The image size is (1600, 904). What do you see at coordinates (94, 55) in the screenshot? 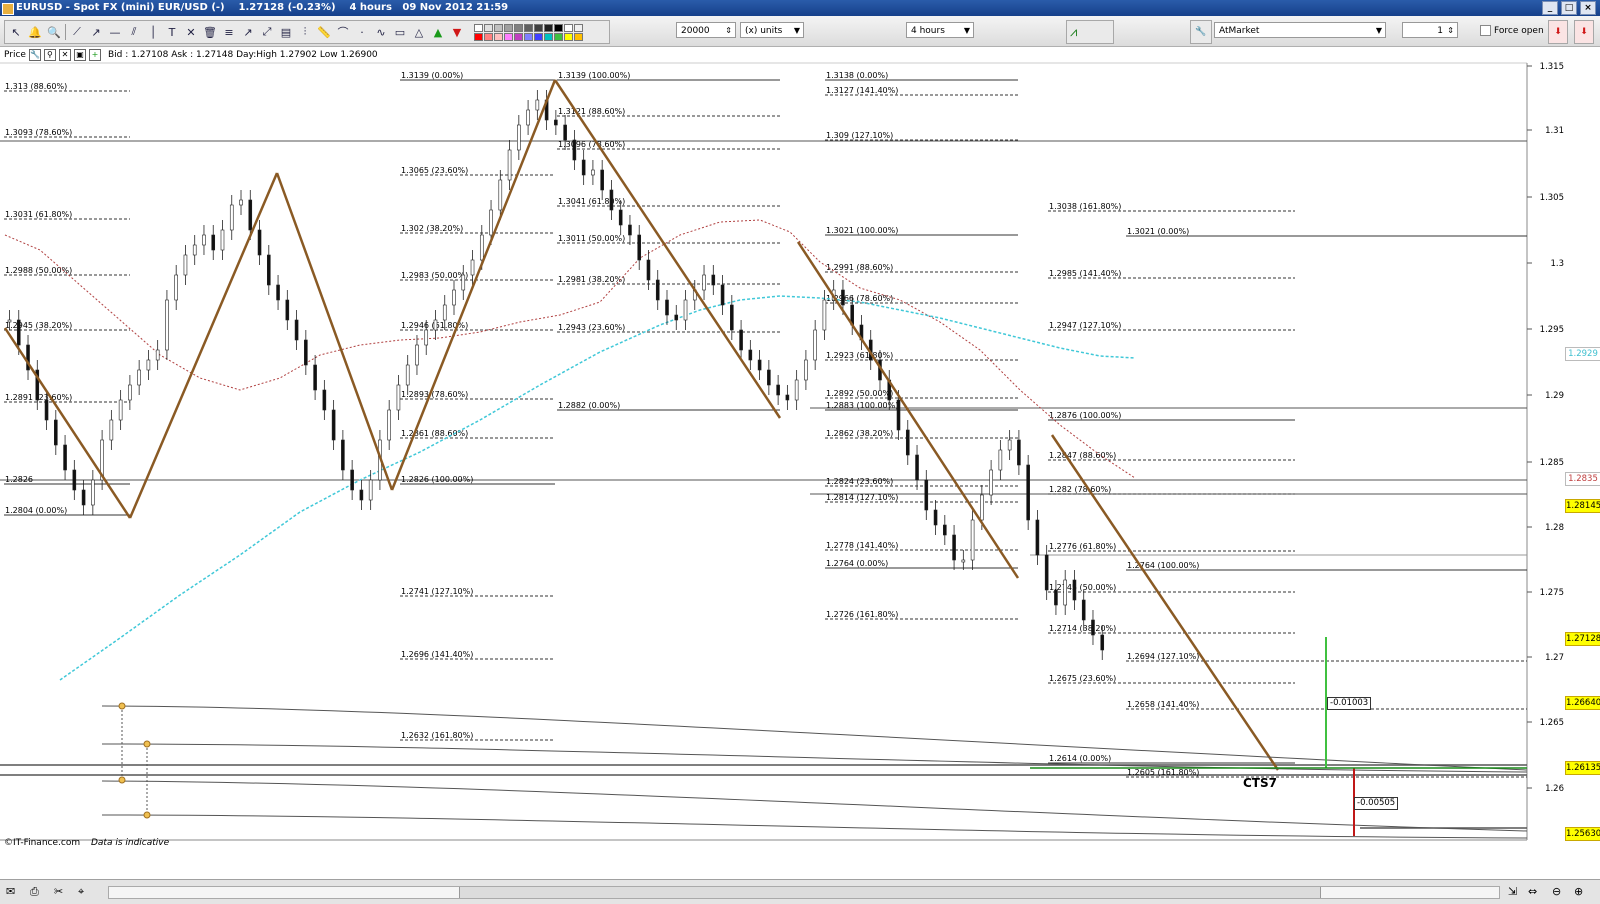
I see `add-icon: +` at bounding box center [94, 55].